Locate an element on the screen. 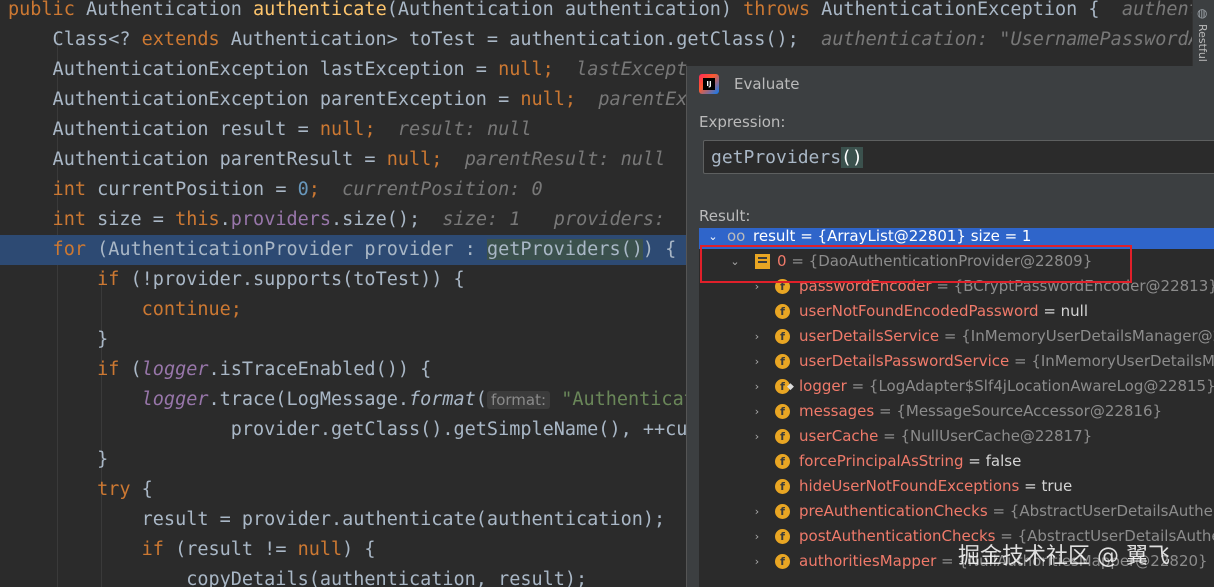 The image size is (1214, 587). globe-icon: ◍ is located at coordinates (1203, 13).